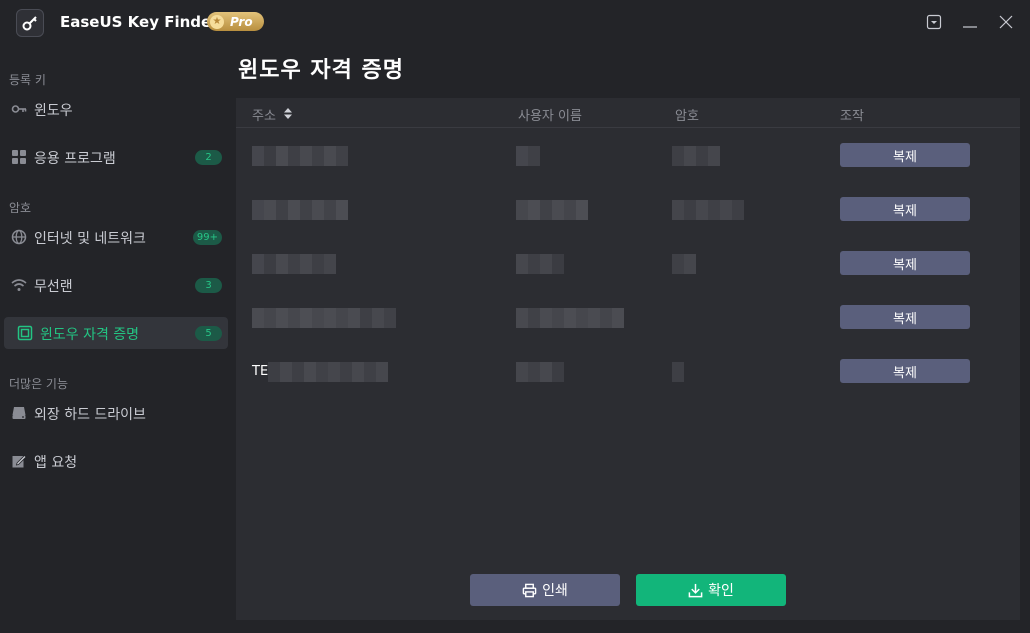 Image resolution: width=1030 pixels, height=633 pixels. What do you see at coordinates (116, 109) in the screenshot?
I see `sidebar-item-windows: 윈도우` at bounding box center [116, 109].